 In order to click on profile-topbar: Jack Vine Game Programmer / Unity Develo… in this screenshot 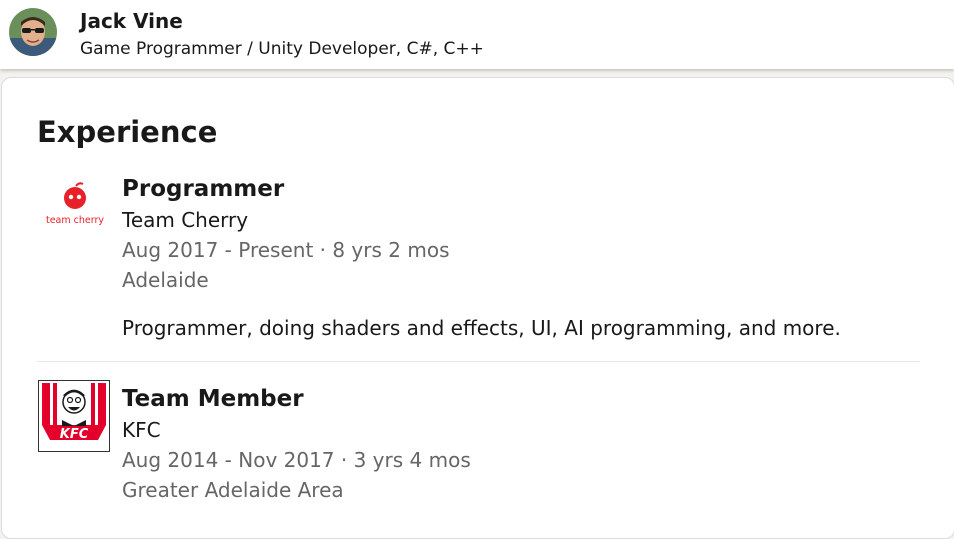, I will do `click(477, 34)`.